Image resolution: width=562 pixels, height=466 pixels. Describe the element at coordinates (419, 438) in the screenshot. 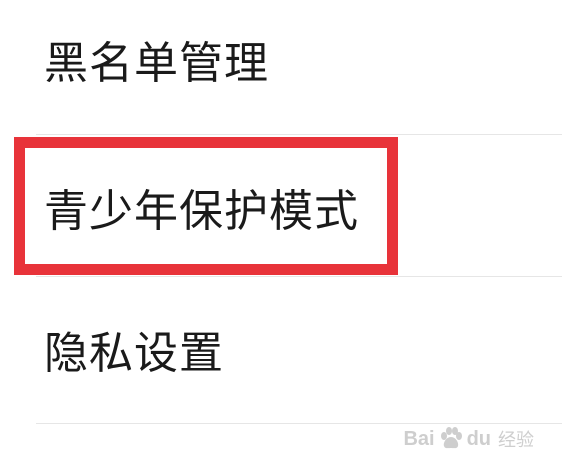

I see `watermark-brand-a: Bai` at that location.